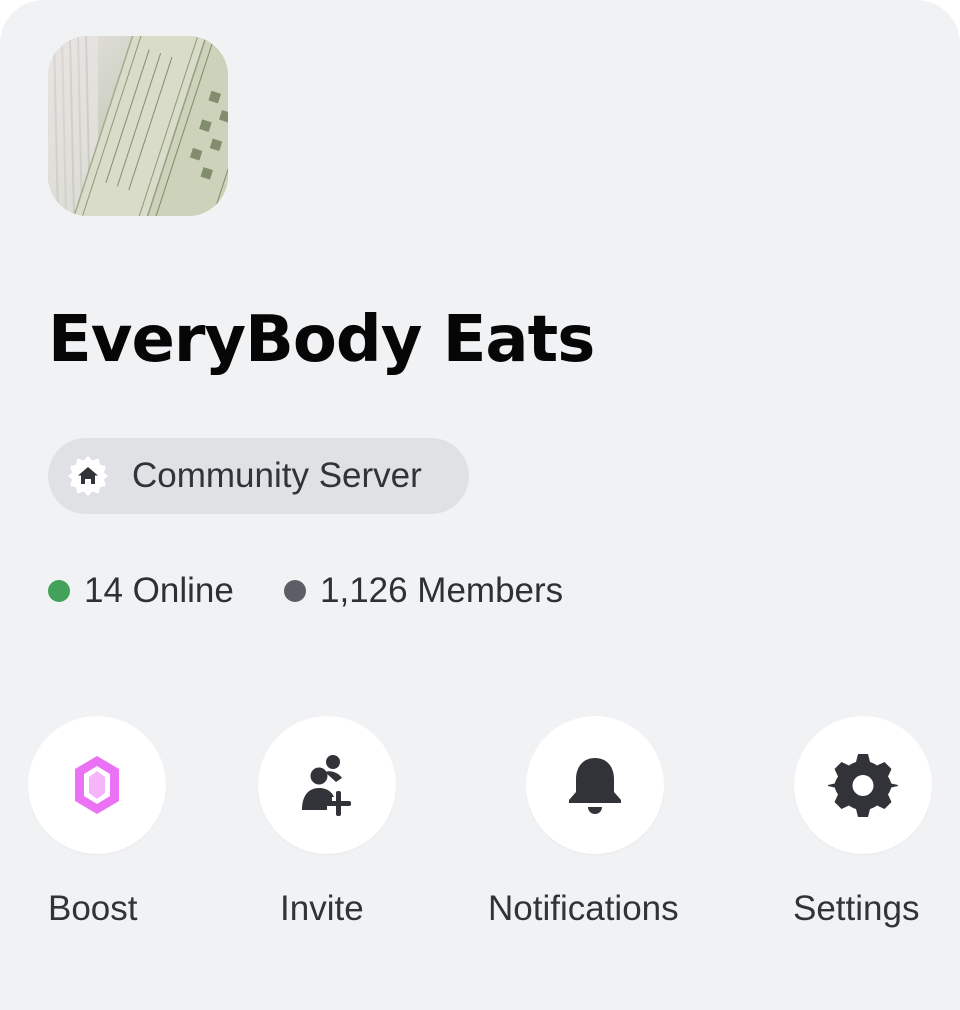 Image resolution: width=960 pixels, height=1010 pixels. I want to click on members-label: 1,126 Members, so click(442, 590).